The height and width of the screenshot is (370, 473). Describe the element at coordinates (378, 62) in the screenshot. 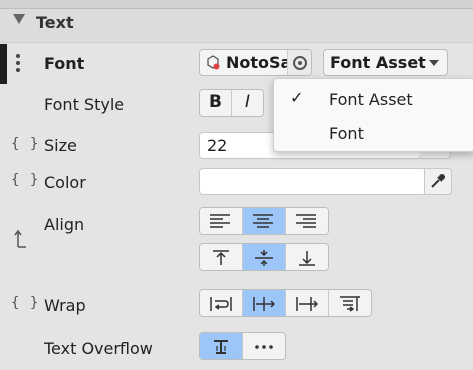

I see `font-type-dropdown-label: Font Asset` at that location.